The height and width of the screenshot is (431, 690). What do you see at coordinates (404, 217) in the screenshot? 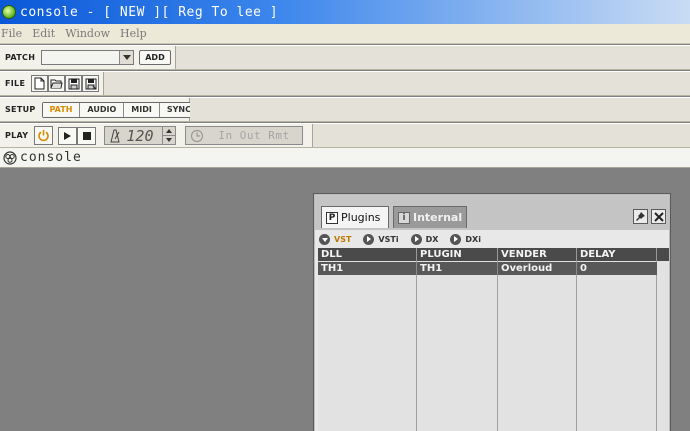
I see `info-icon: i` at bounding box center [404, 217].